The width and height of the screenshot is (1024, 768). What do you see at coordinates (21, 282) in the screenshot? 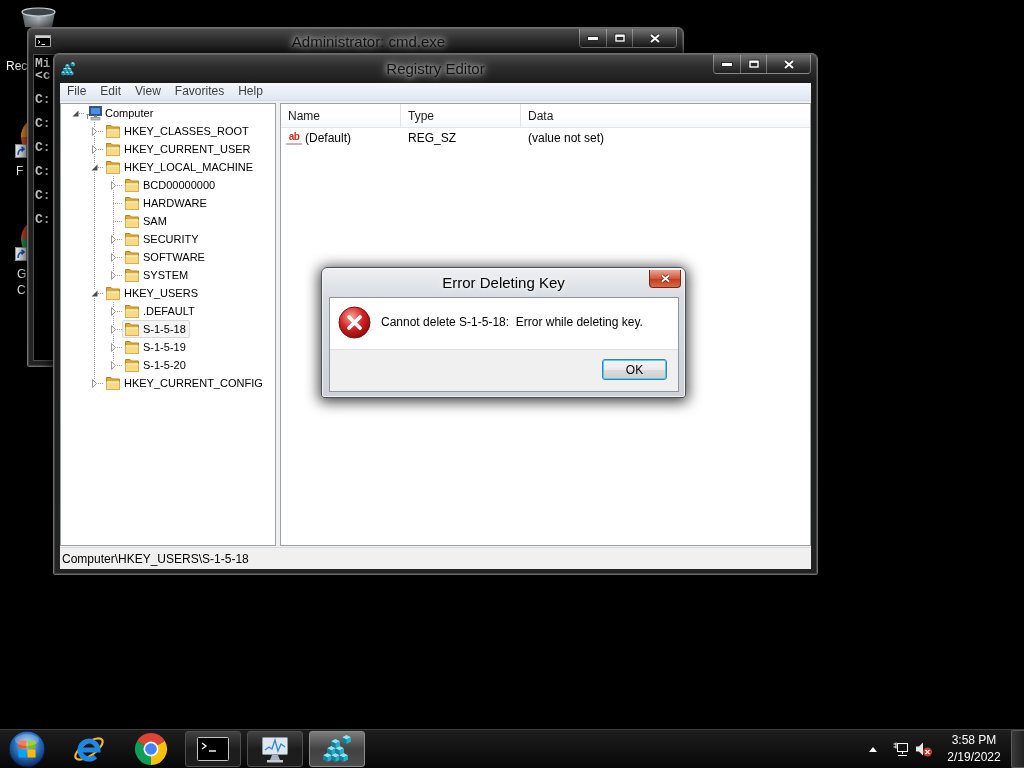
I see `desktop-icon-label: G C` at bounding box center [21, 282].